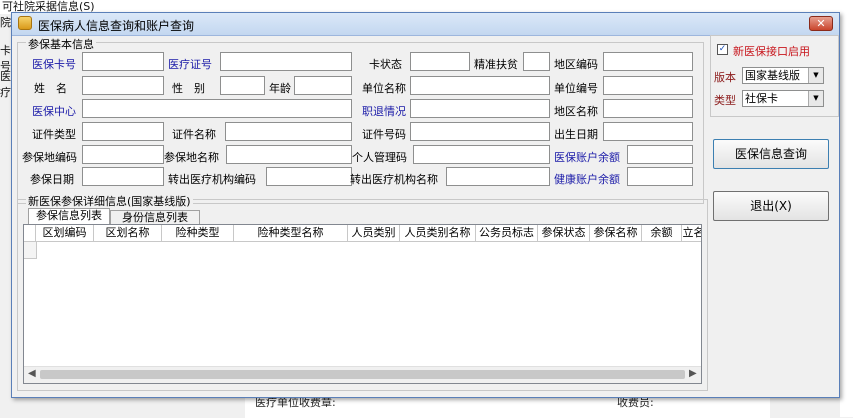  What do you see at coordinates (648, 131) in the screenshot?
I see `birth-date-input` at bounding box center [648, 131].